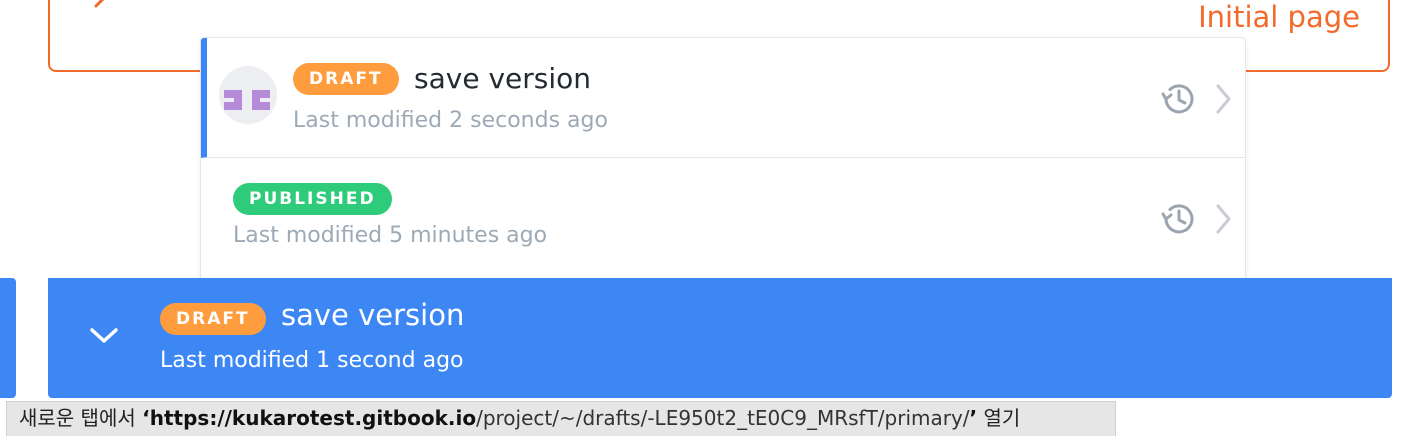 This screenshot has height=436, width=1422. I want to click on sidebar-edge, so click(8, 338).